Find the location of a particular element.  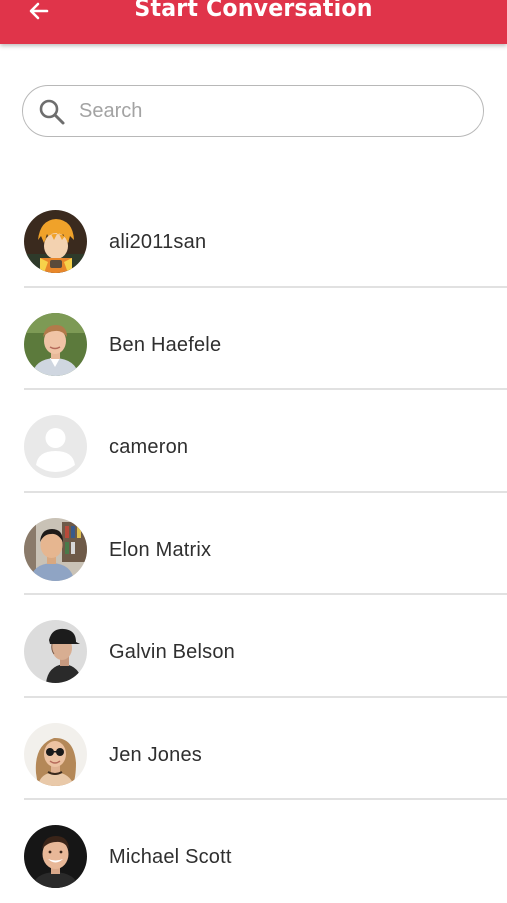

contact-row-elon-matrix: Elon Matrix is located at coordinates (253, 544).